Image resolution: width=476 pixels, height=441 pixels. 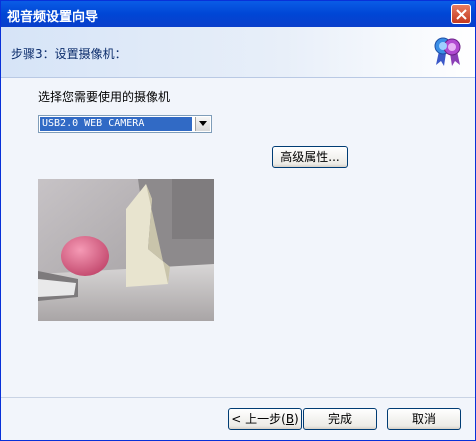 I want to click on camera-preview-image, so click(x=126, y=250).